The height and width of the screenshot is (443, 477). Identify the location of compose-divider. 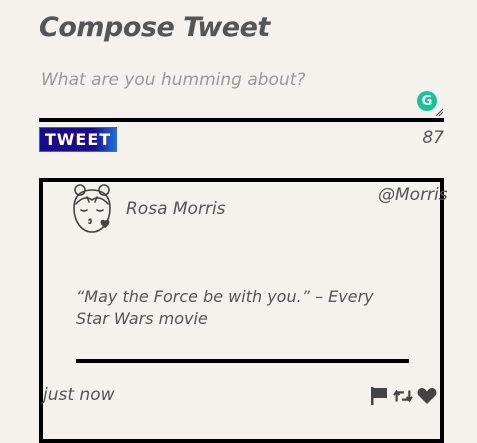
(241, 120).